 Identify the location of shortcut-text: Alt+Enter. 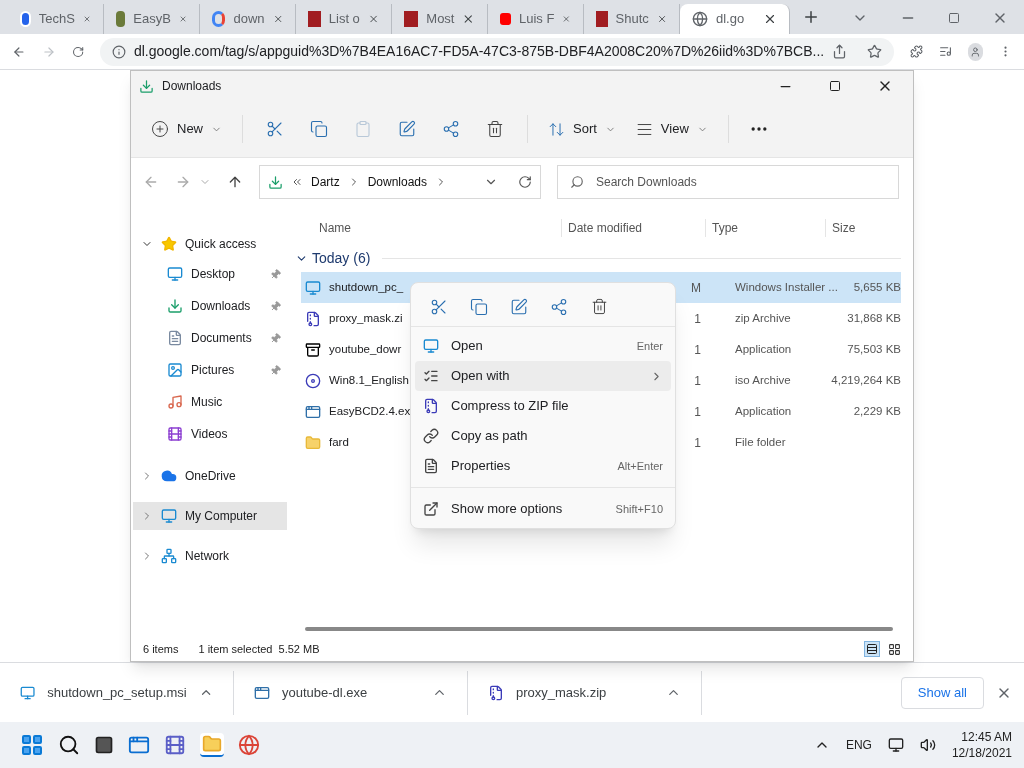
(640, 466).